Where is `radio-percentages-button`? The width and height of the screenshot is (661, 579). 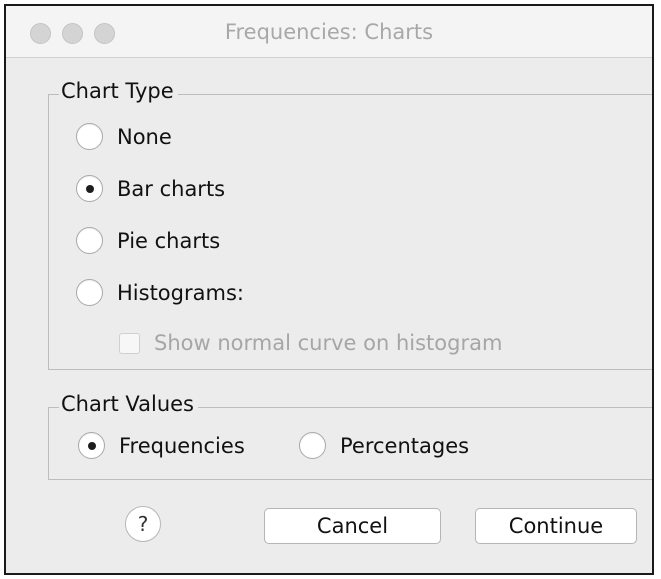 radio-percentages-button is located at coordinates (312, 445).